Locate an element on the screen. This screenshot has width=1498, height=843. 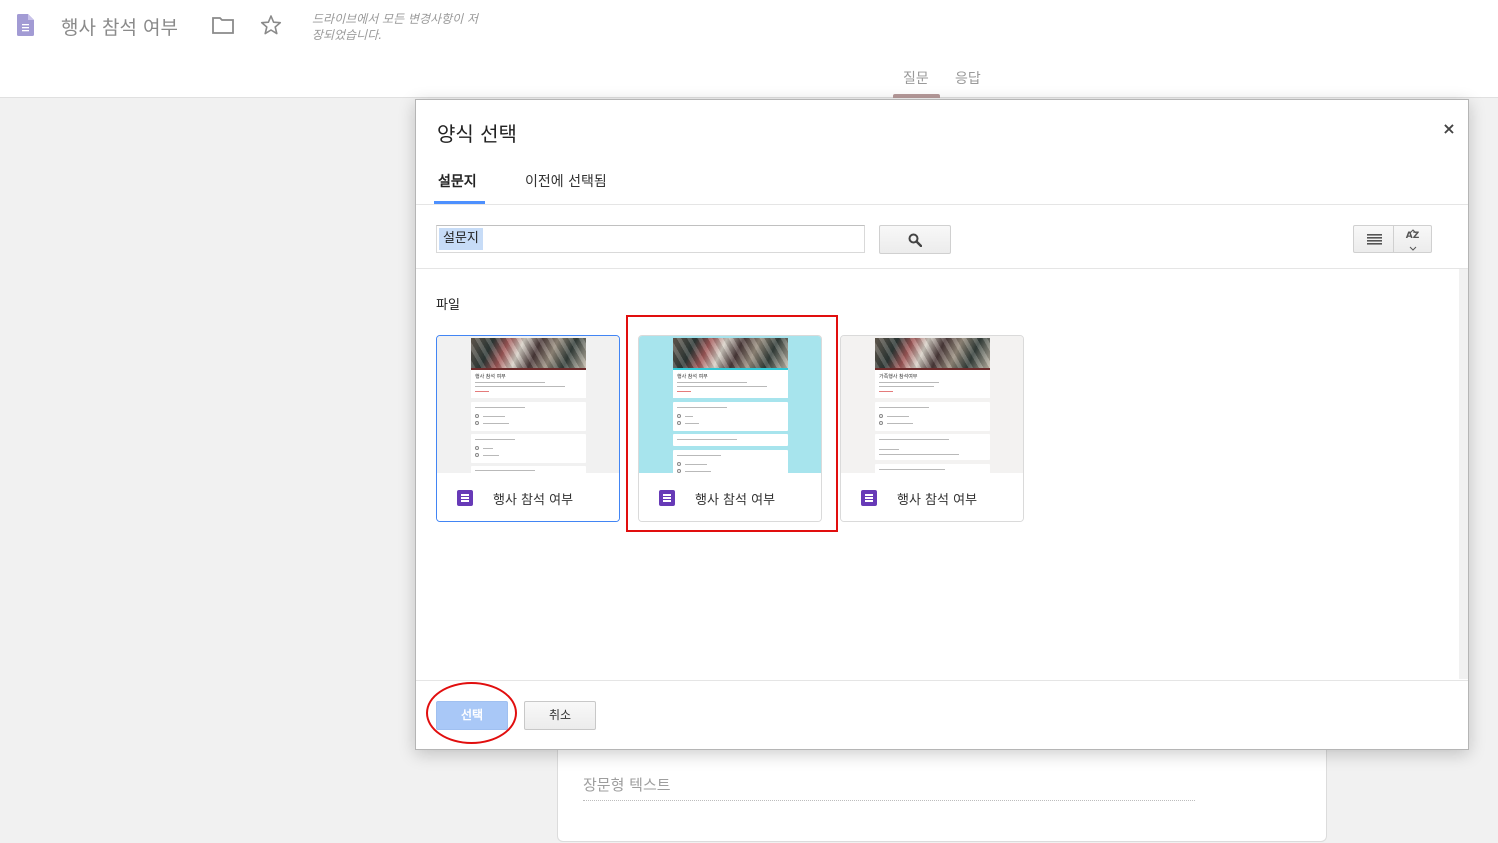
list-view-icon is located at coordinates (1374, 239).